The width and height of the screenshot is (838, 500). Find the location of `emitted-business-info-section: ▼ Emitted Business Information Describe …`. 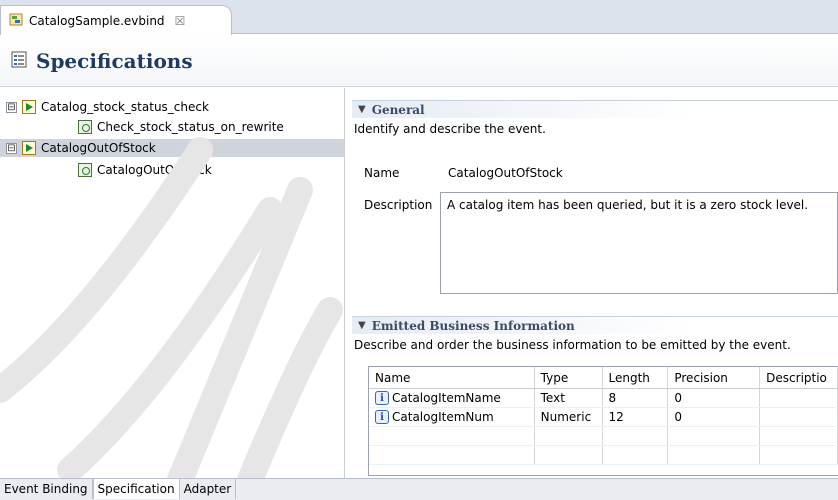

emitted-business-info-section: ▼ Emitted Business Information Describe … is located at coordinates (595, 334).